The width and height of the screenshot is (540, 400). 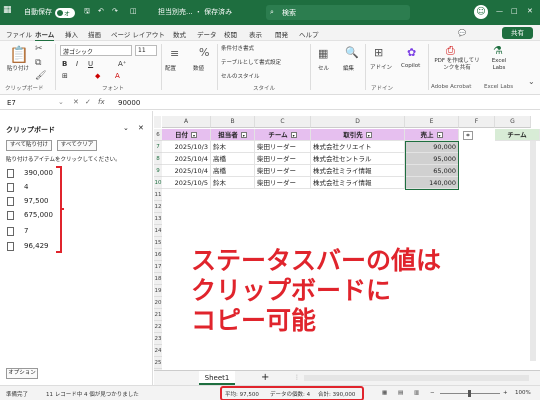 What do you see at coordinates (22, 373) in the screenshot?
I see `options-button: オプション` at bounding box center [22, 373].